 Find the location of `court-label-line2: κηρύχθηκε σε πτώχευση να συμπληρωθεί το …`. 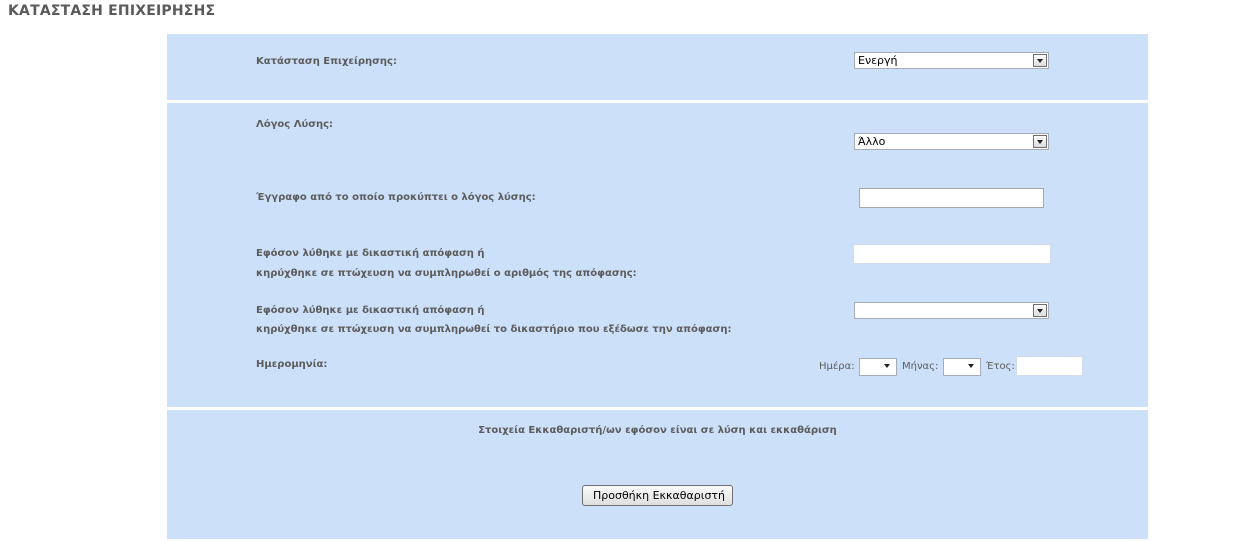

court-label-line2: κηρύχθηκε σε πτώχευση να συμπληρωθεί το … is located at coordinates (494, 329).